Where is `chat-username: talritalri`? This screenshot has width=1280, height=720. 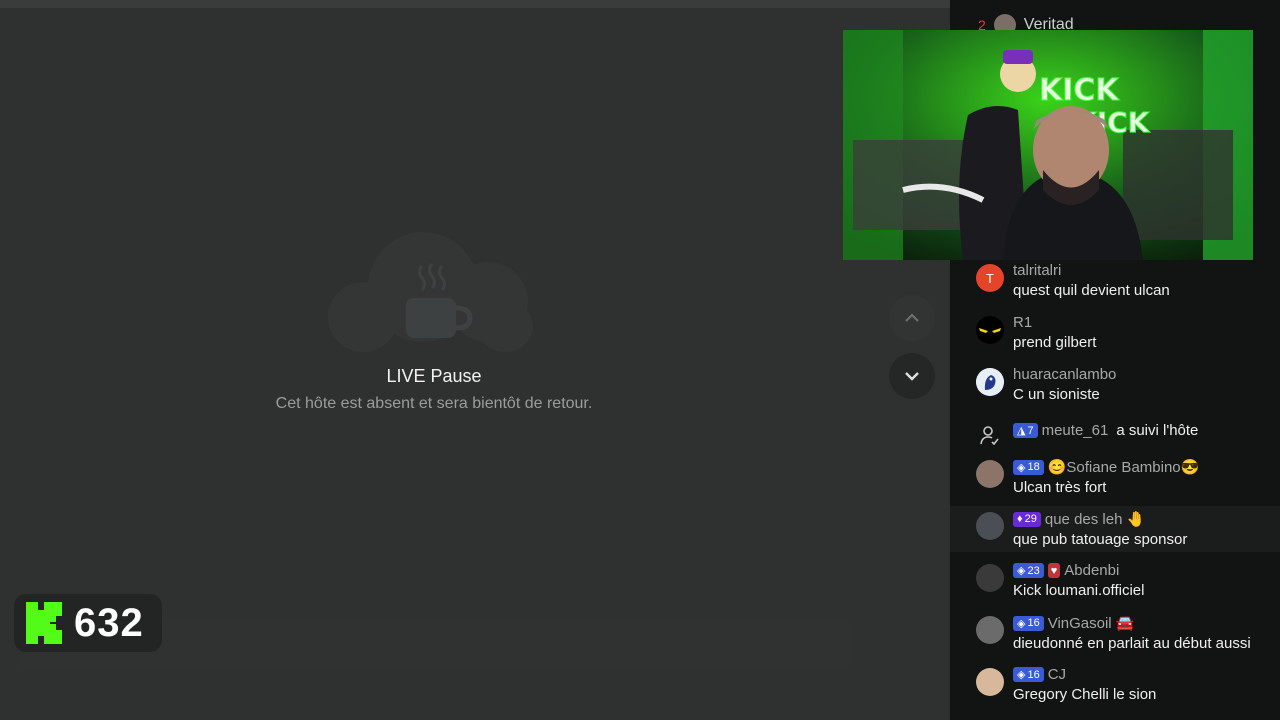
chat-username: talritalri is located at coordinates (1037, 270).